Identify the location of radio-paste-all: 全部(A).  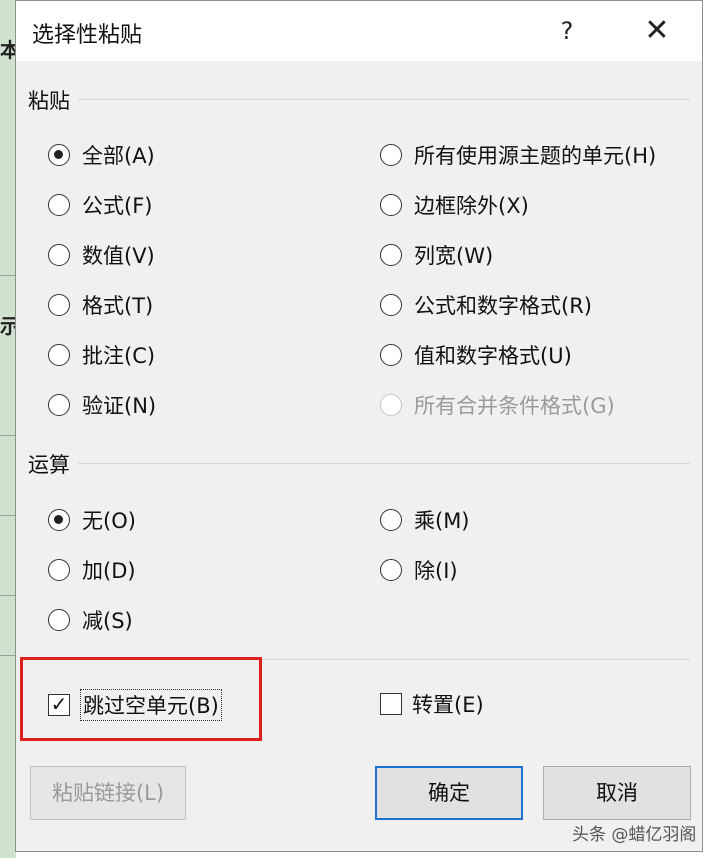
(101, 155).